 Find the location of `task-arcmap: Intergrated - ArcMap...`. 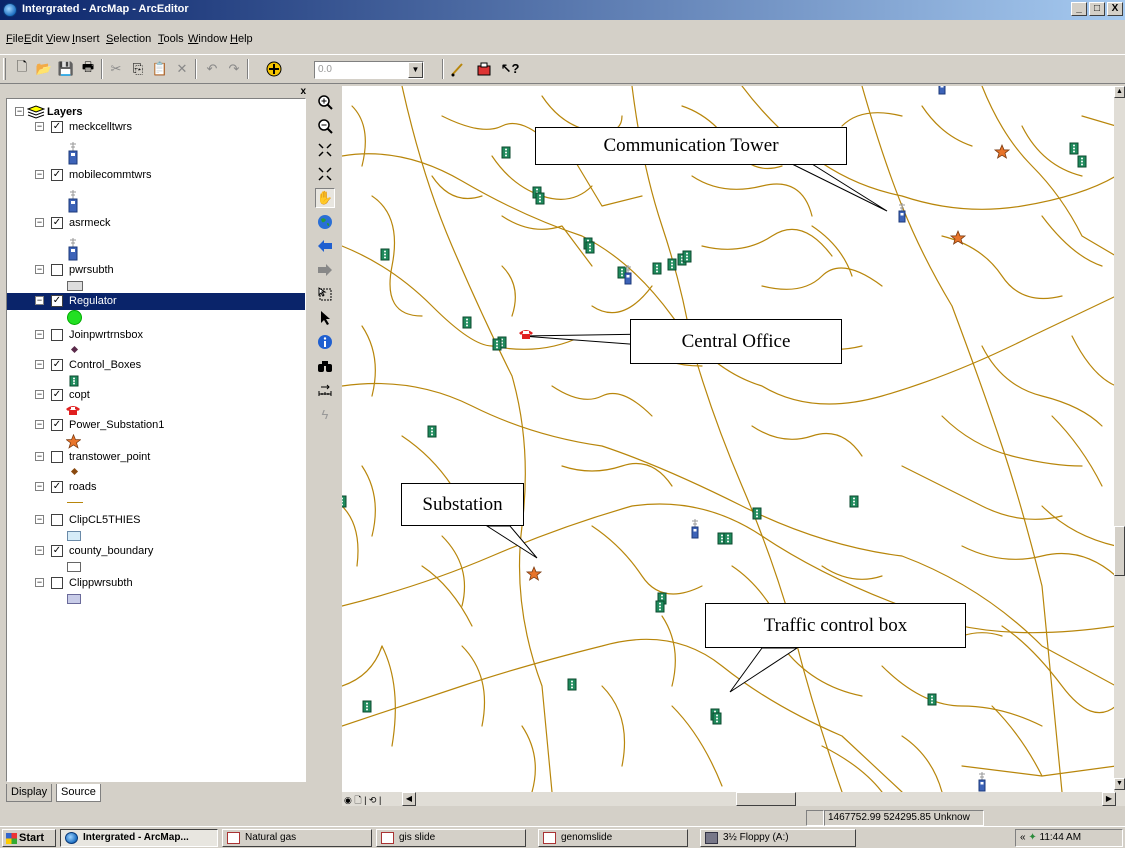

task-arcmap: Intergrated - ArcMap... is located at coordinates (139, 838).